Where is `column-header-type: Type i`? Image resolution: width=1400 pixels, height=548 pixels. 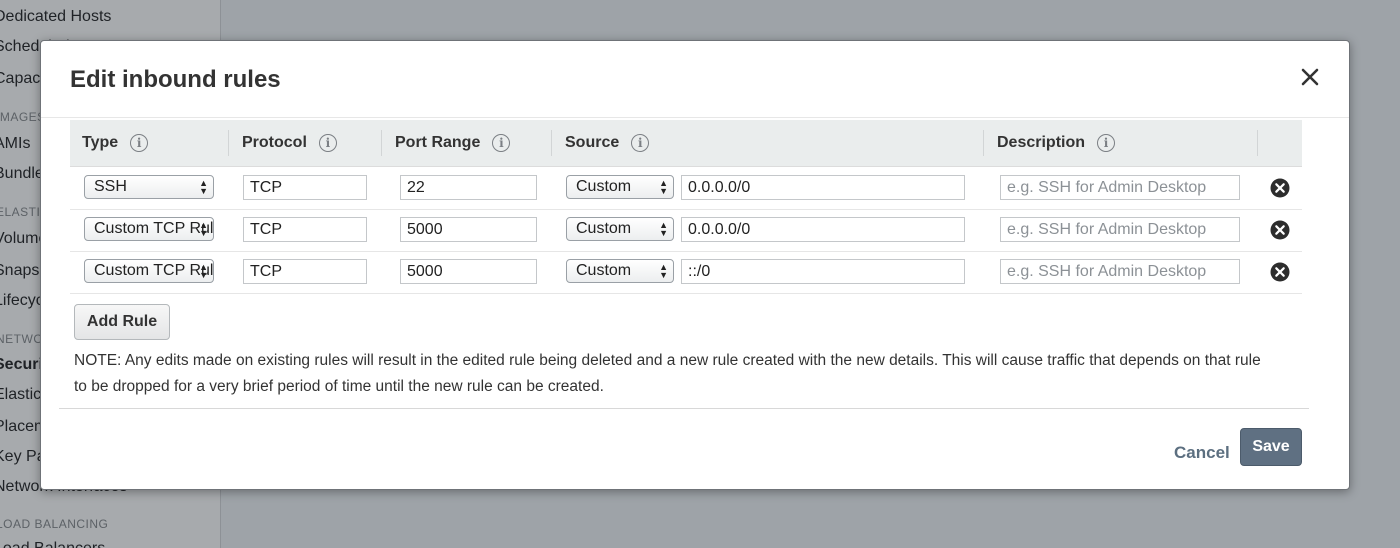 column-header-type: Type i is located at coordinates (115, 143).